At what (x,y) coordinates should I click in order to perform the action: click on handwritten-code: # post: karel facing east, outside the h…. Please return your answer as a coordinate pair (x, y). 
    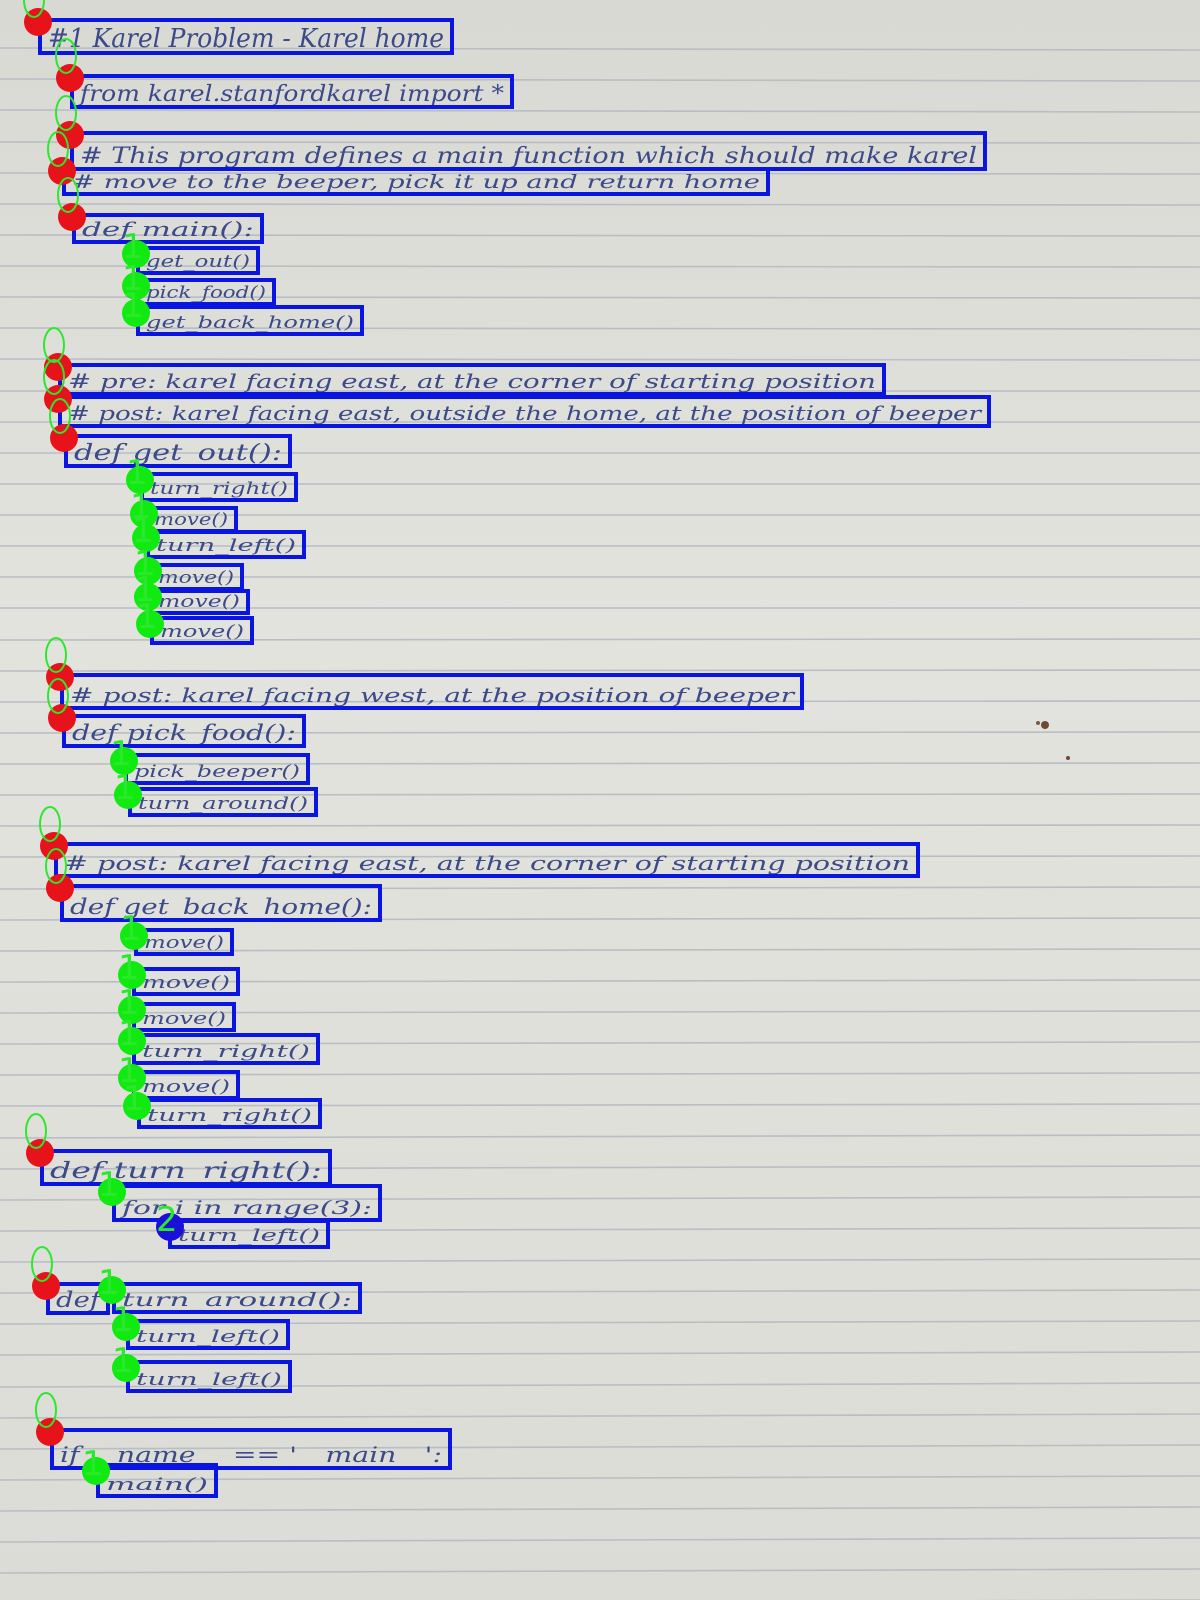
    Looking at the image, I should click on (525, 413).